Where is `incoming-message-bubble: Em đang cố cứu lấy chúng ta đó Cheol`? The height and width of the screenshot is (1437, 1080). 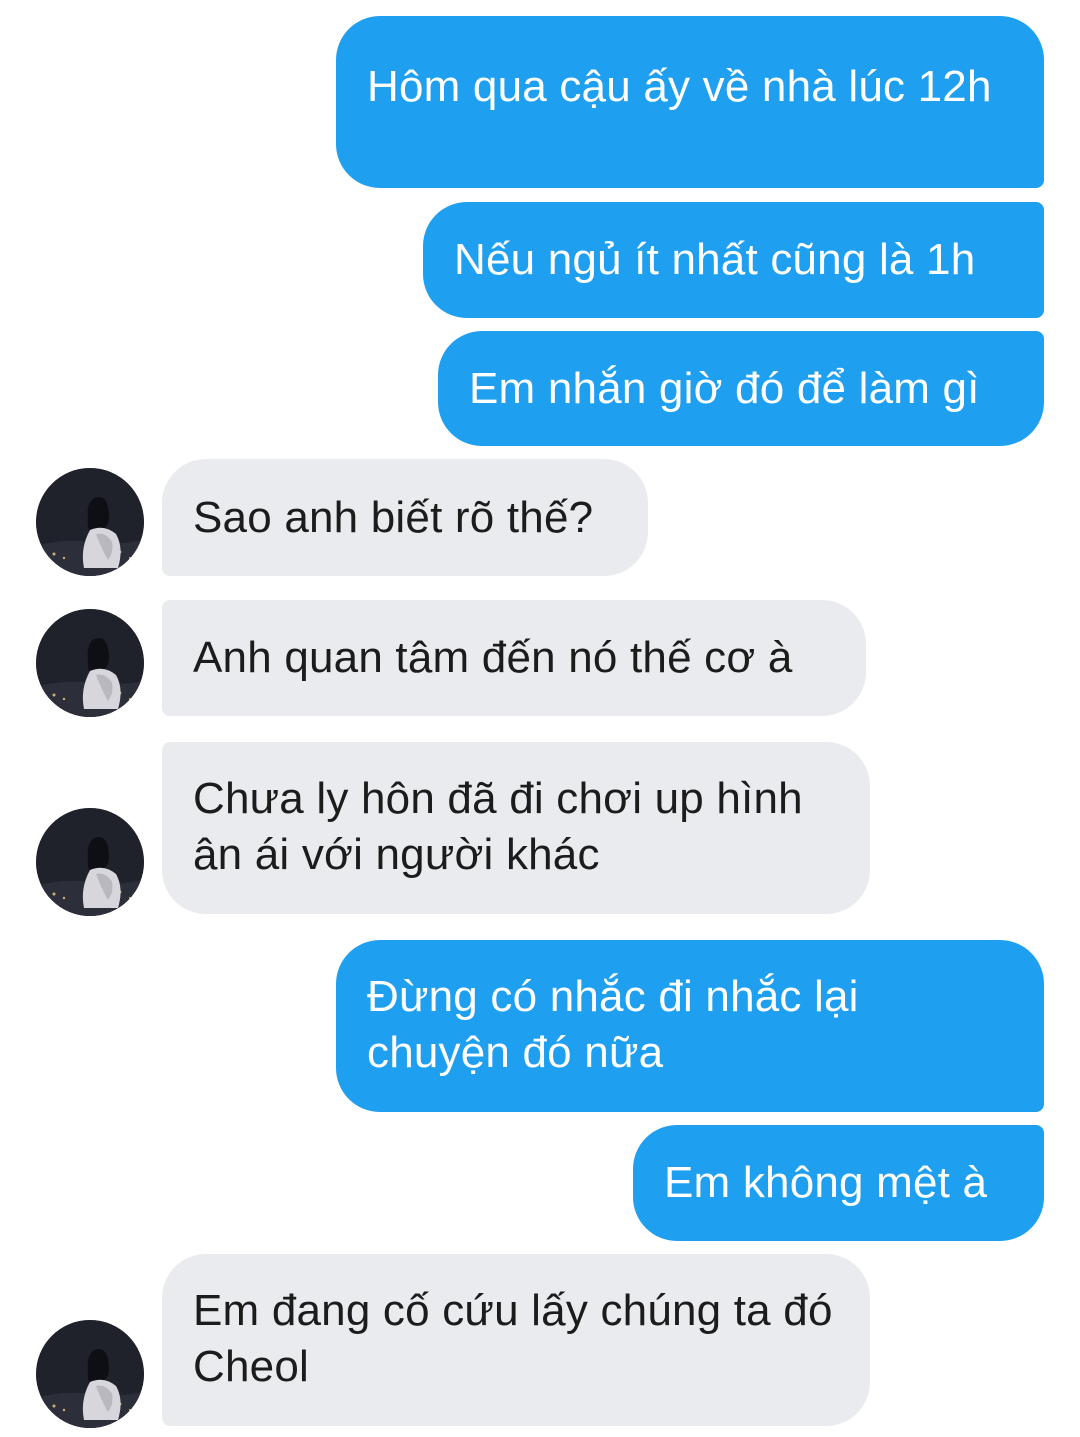
incoming-message-bubble: Em đang cố cứu lấy chúng ta đó Cheol is located at coordinates (516, 1340).